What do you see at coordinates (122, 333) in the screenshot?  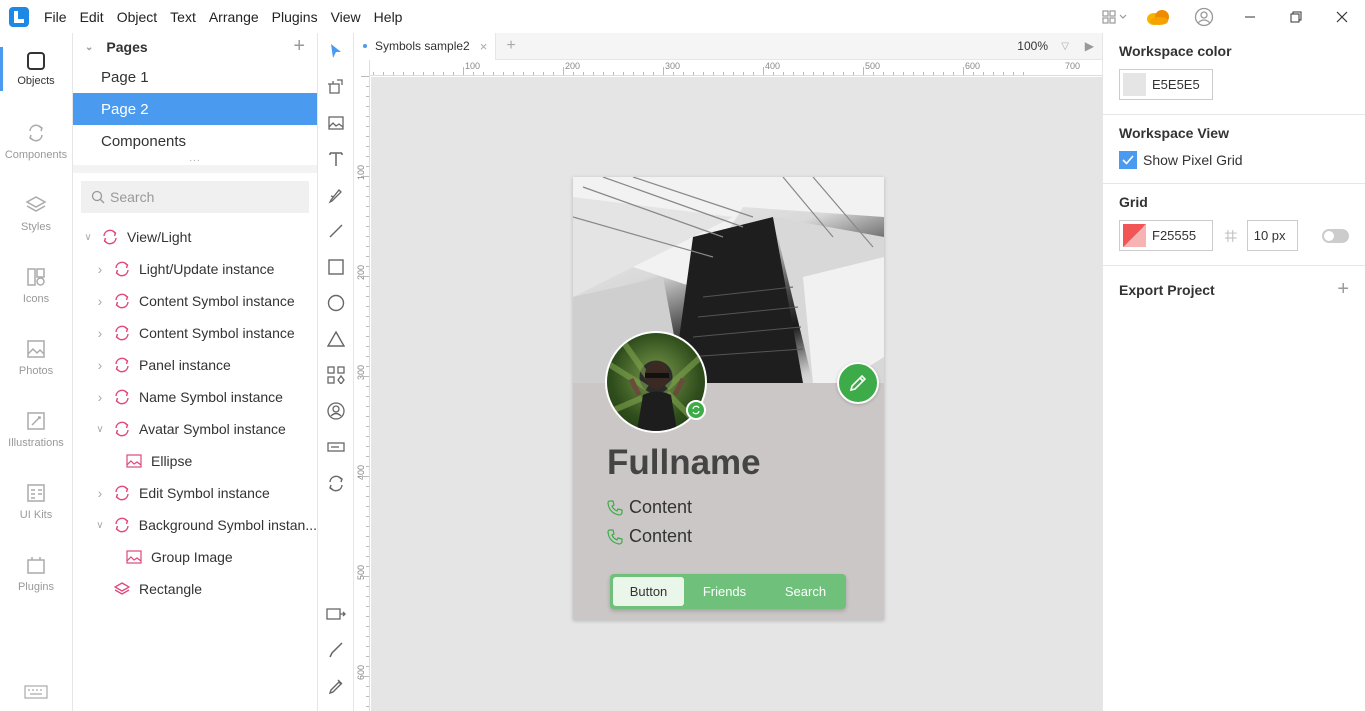 I see `symbol-icon` at bounding box center [122, 333].